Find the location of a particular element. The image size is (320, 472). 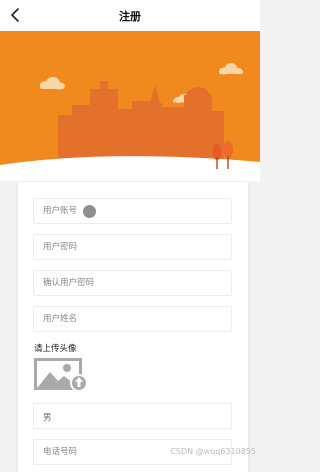

confirm-password-field is located at coordinates (132, 283).